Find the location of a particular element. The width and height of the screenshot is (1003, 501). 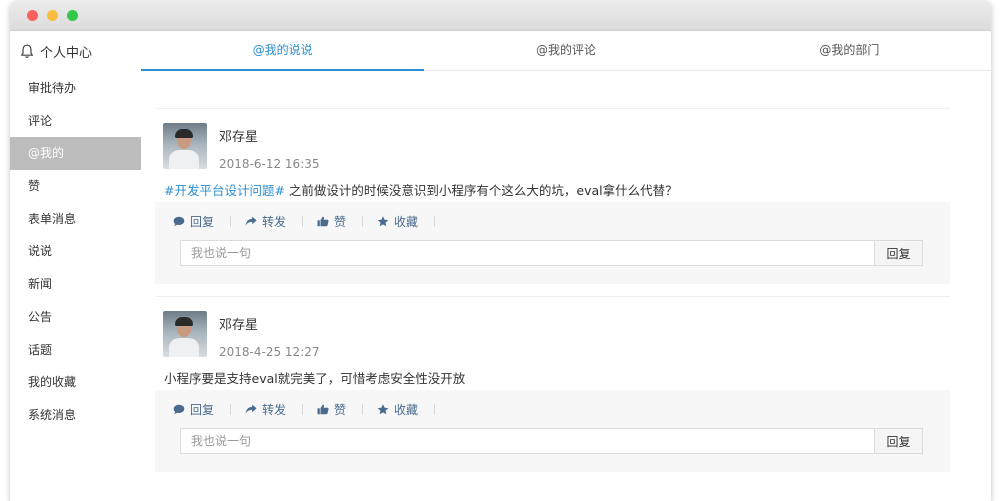

sidebar-menu: 审批待办 评论 @我的 赞 表单消息 说说 新闻 公告 话题 我的收藏 系统消息 is located at coordinates (75, 252).